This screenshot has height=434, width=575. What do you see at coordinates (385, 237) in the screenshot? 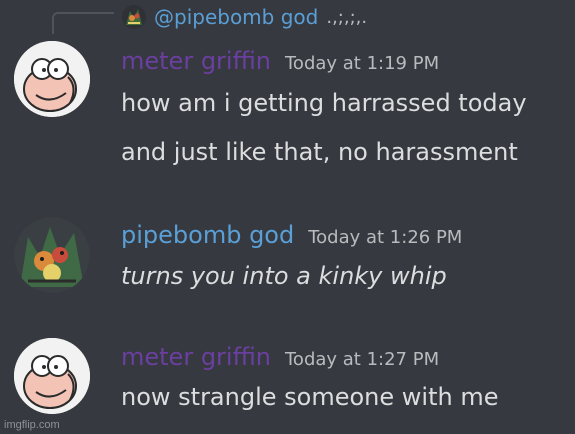
I see `timestamp: Today at 1:26 PM` at bounding box center [385, 237].